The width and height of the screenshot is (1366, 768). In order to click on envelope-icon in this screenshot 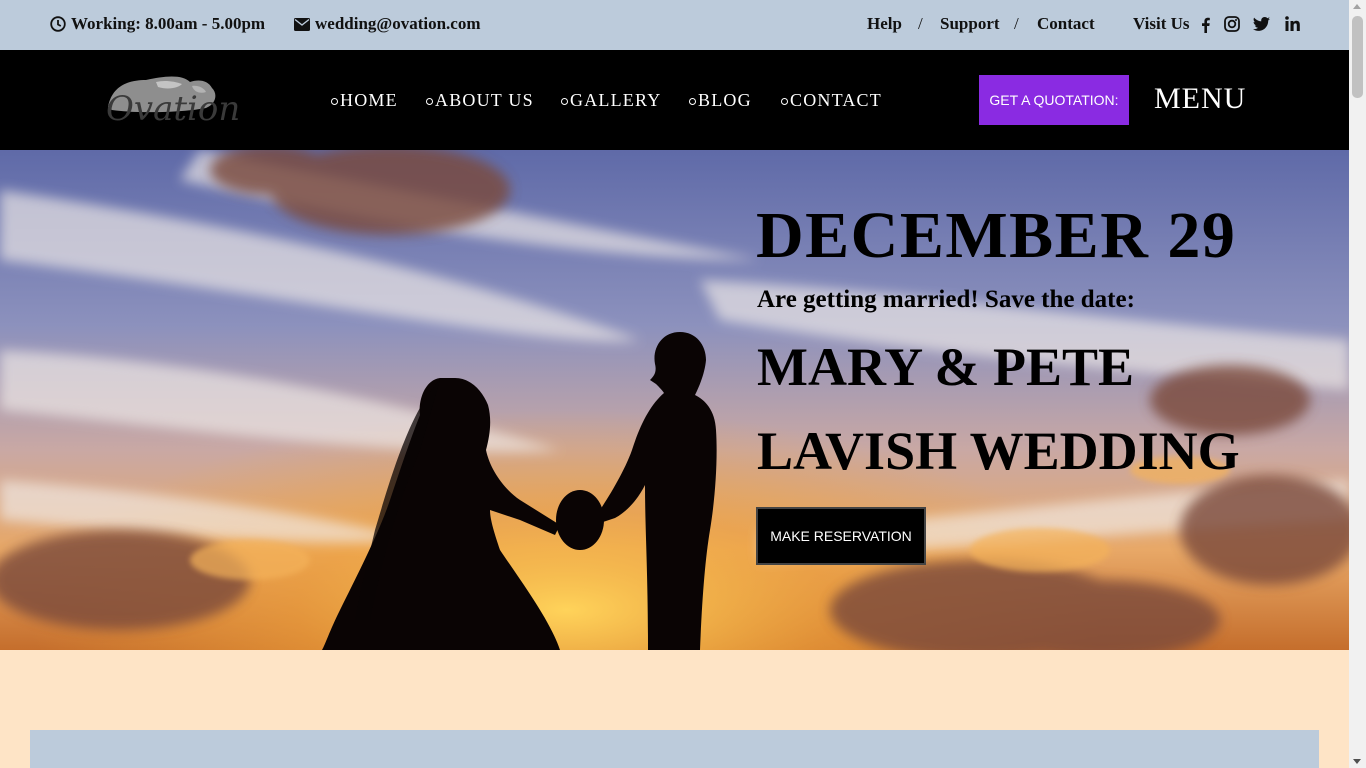, I will do `click(302, 24)`.